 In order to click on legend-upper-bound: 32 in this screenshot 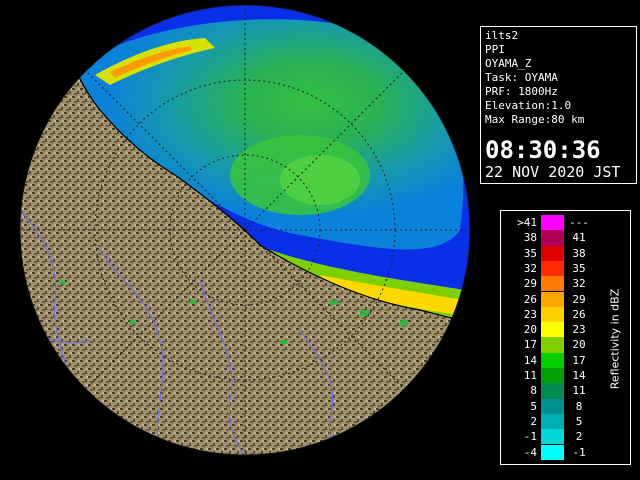, I will do `click(579, 284)`.